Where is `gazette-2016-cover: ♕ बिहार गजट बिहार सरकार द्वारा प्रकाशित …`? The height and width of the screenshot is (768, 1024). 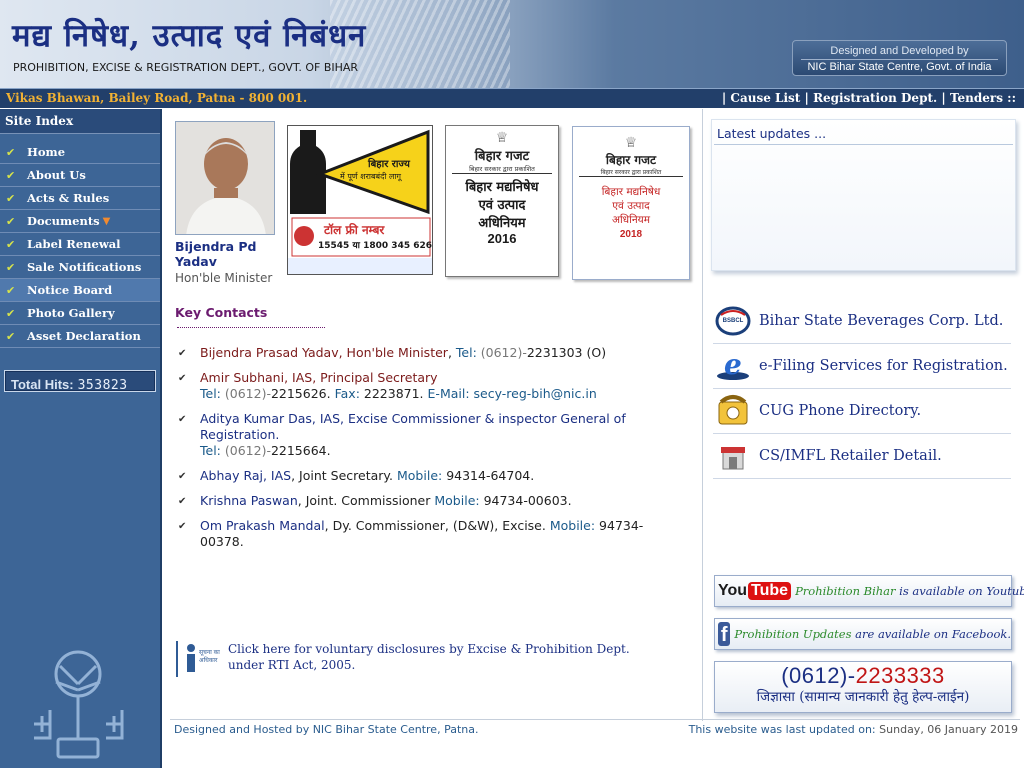 gazette-2016-cover: ♕ बिहार गजट बिहार सरकार द्वारा प्रकाशित … is located at coordinates (502, 201).